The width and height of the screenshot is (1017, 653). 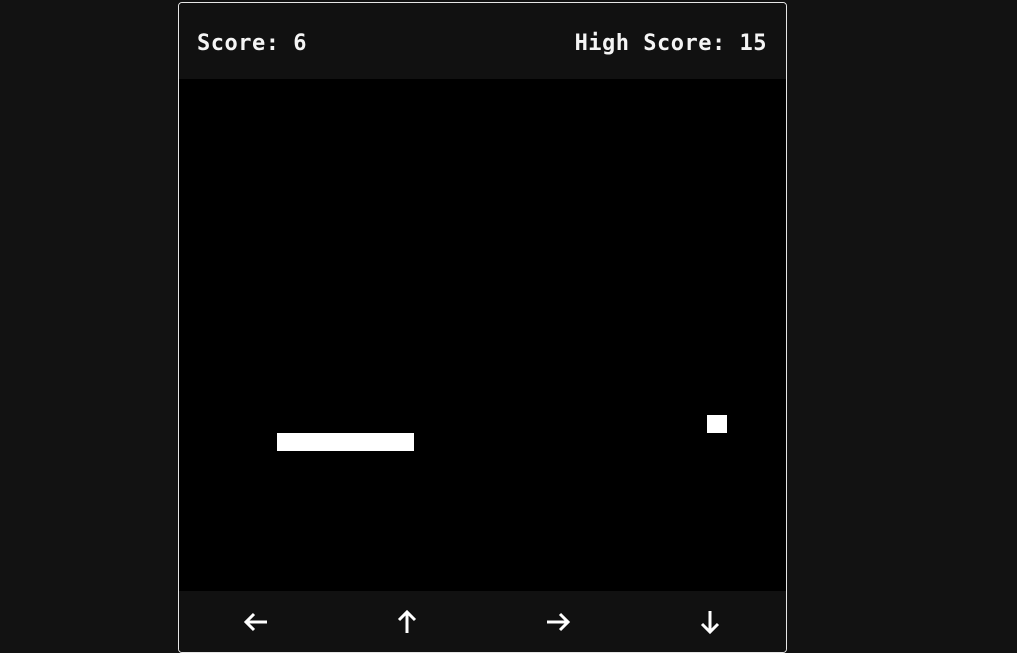 What do you see at coordinates (717, 424) in the screenshot?
I see `food-pellet` at bounding box center [717, 424].